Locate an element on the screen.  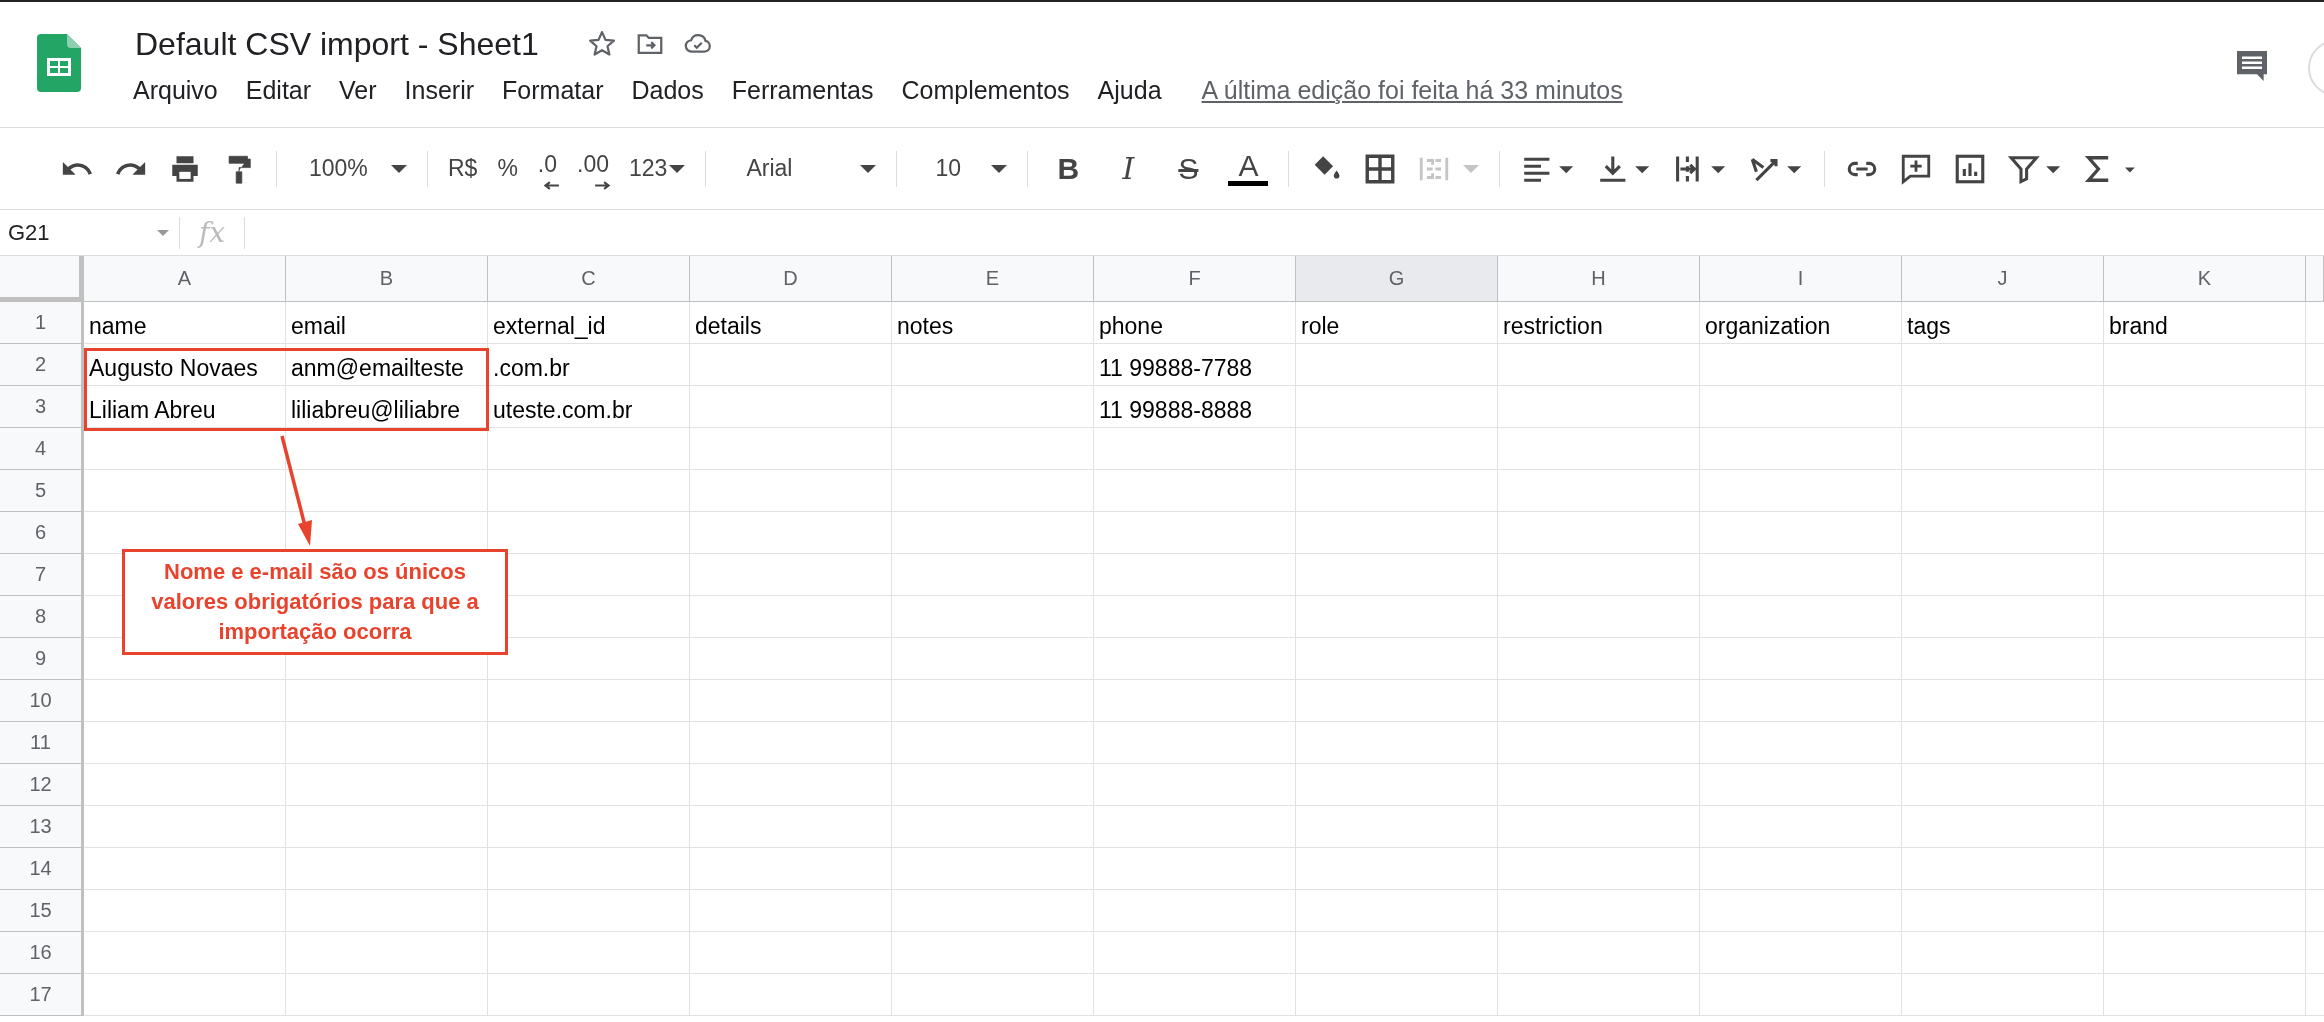
table-cell: phone is located at coordinates (1131, 326).